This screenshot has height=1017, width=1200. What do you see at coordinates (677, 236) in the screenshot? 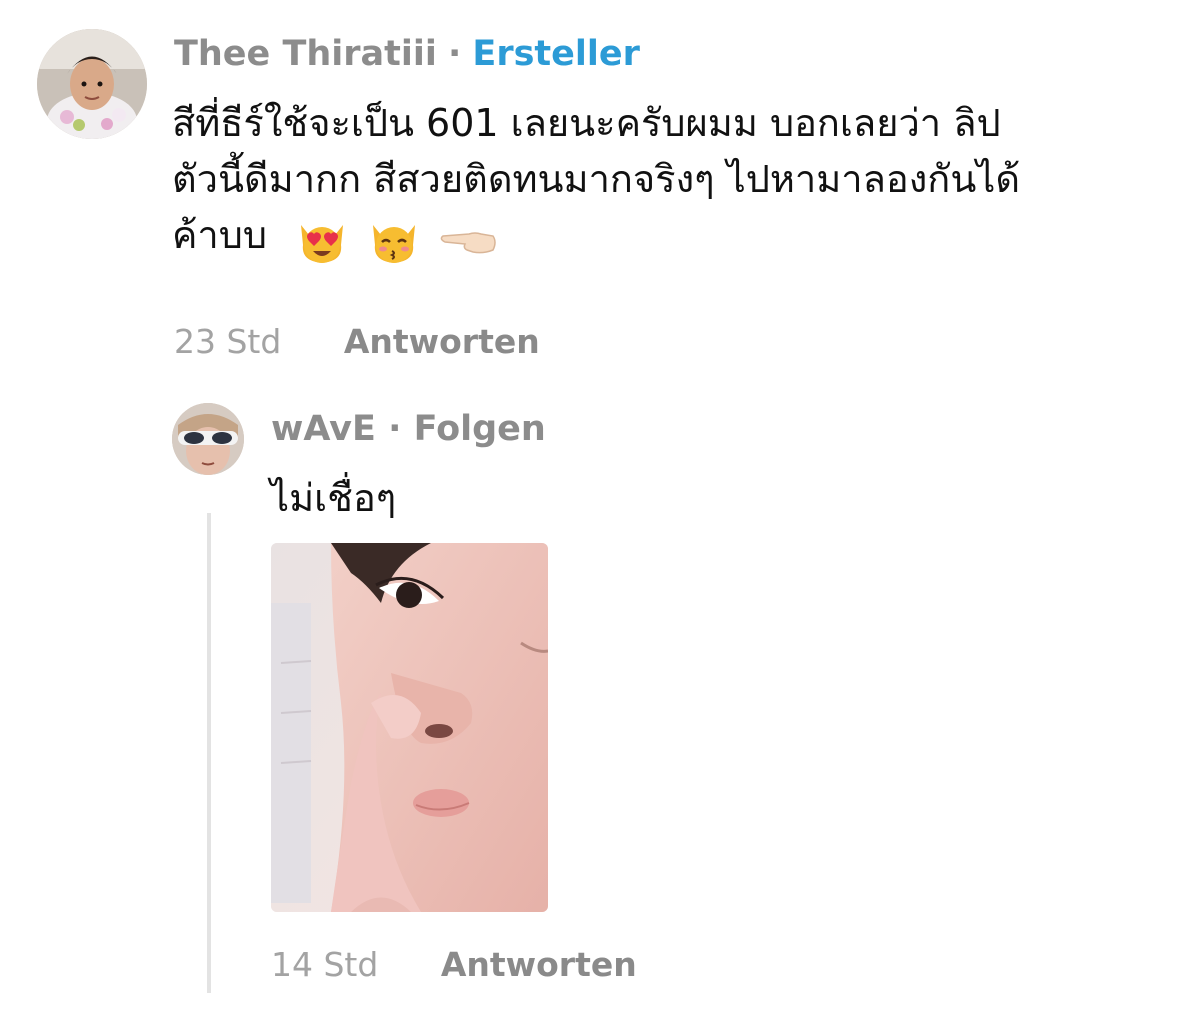
I see `comment-text-line-last: ค้าบบ` at bounding box center [677, 236].